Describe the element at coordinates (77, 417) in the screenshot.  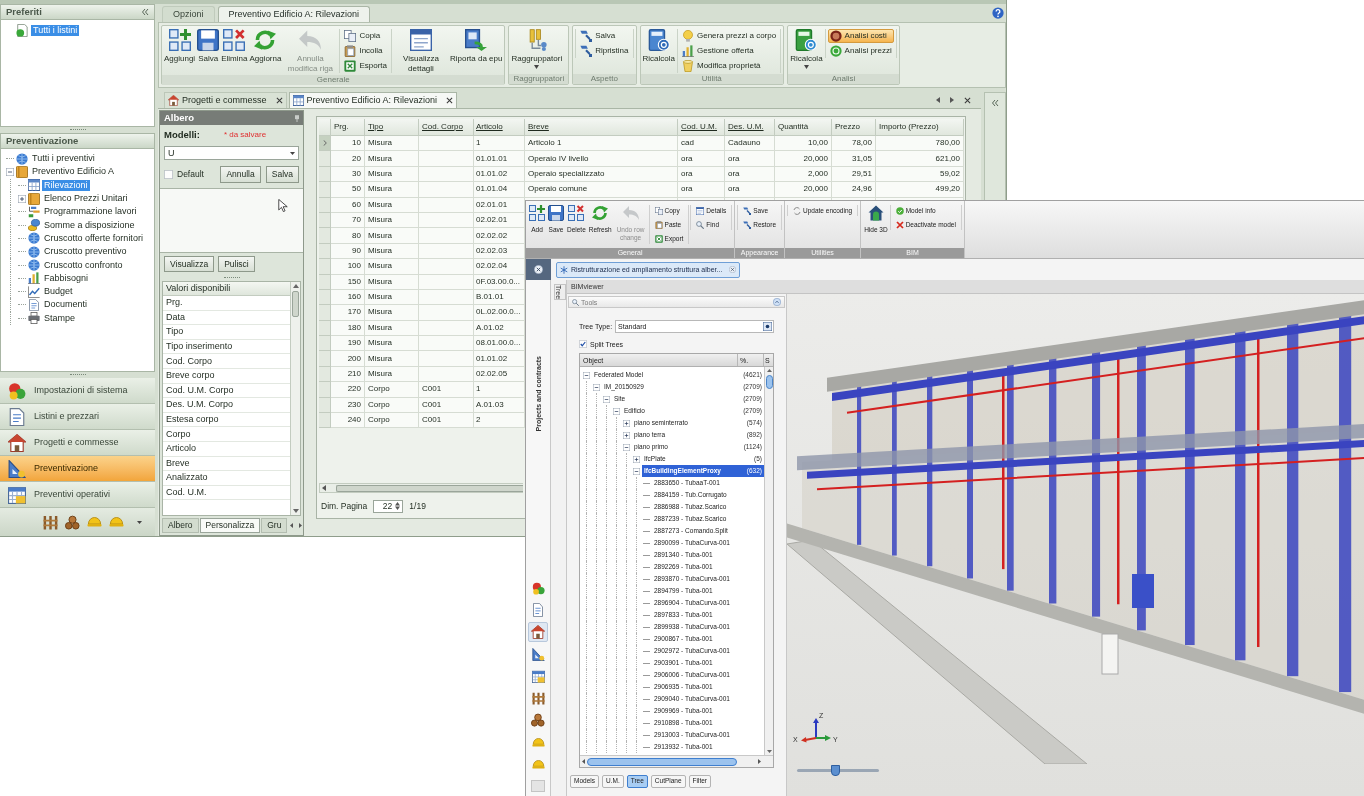
I see `nav-button: Listini e prezzari` at that location.